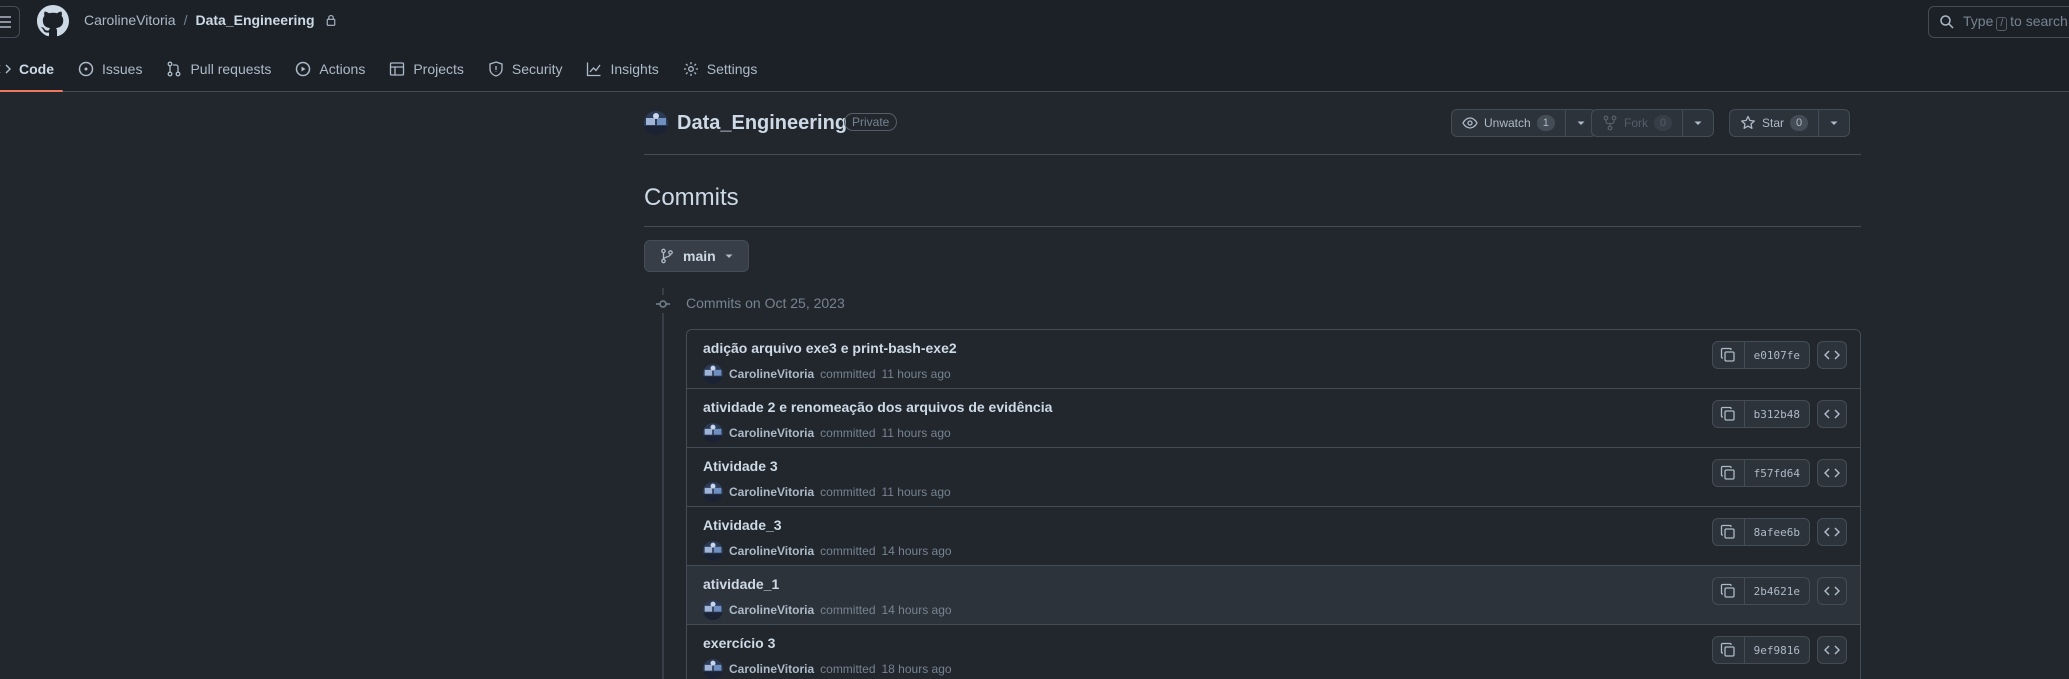  I want to click on tab-label: Security, so click(537, 69).